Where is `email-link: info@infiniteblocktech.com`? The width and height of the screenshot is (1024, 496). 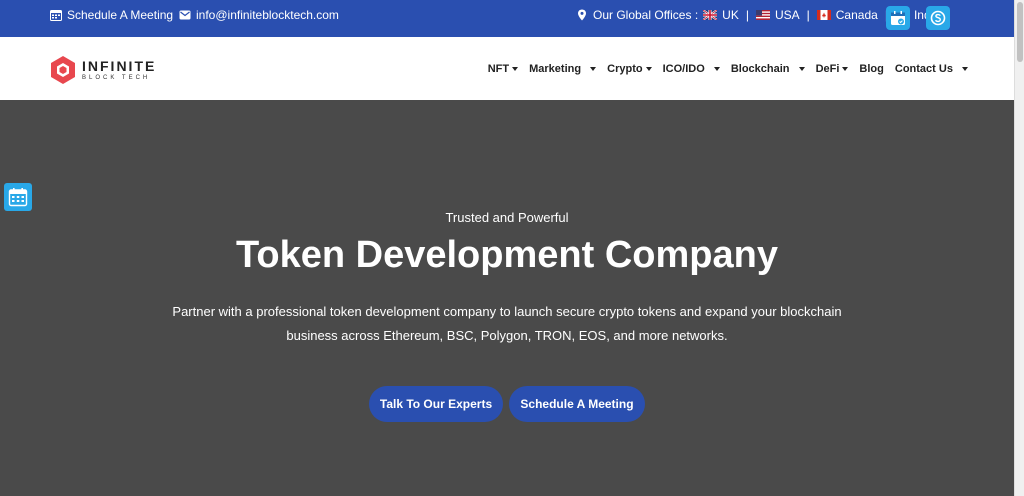 email-link: info@infiniteblocktech.com is located at coordinates (259, 15).